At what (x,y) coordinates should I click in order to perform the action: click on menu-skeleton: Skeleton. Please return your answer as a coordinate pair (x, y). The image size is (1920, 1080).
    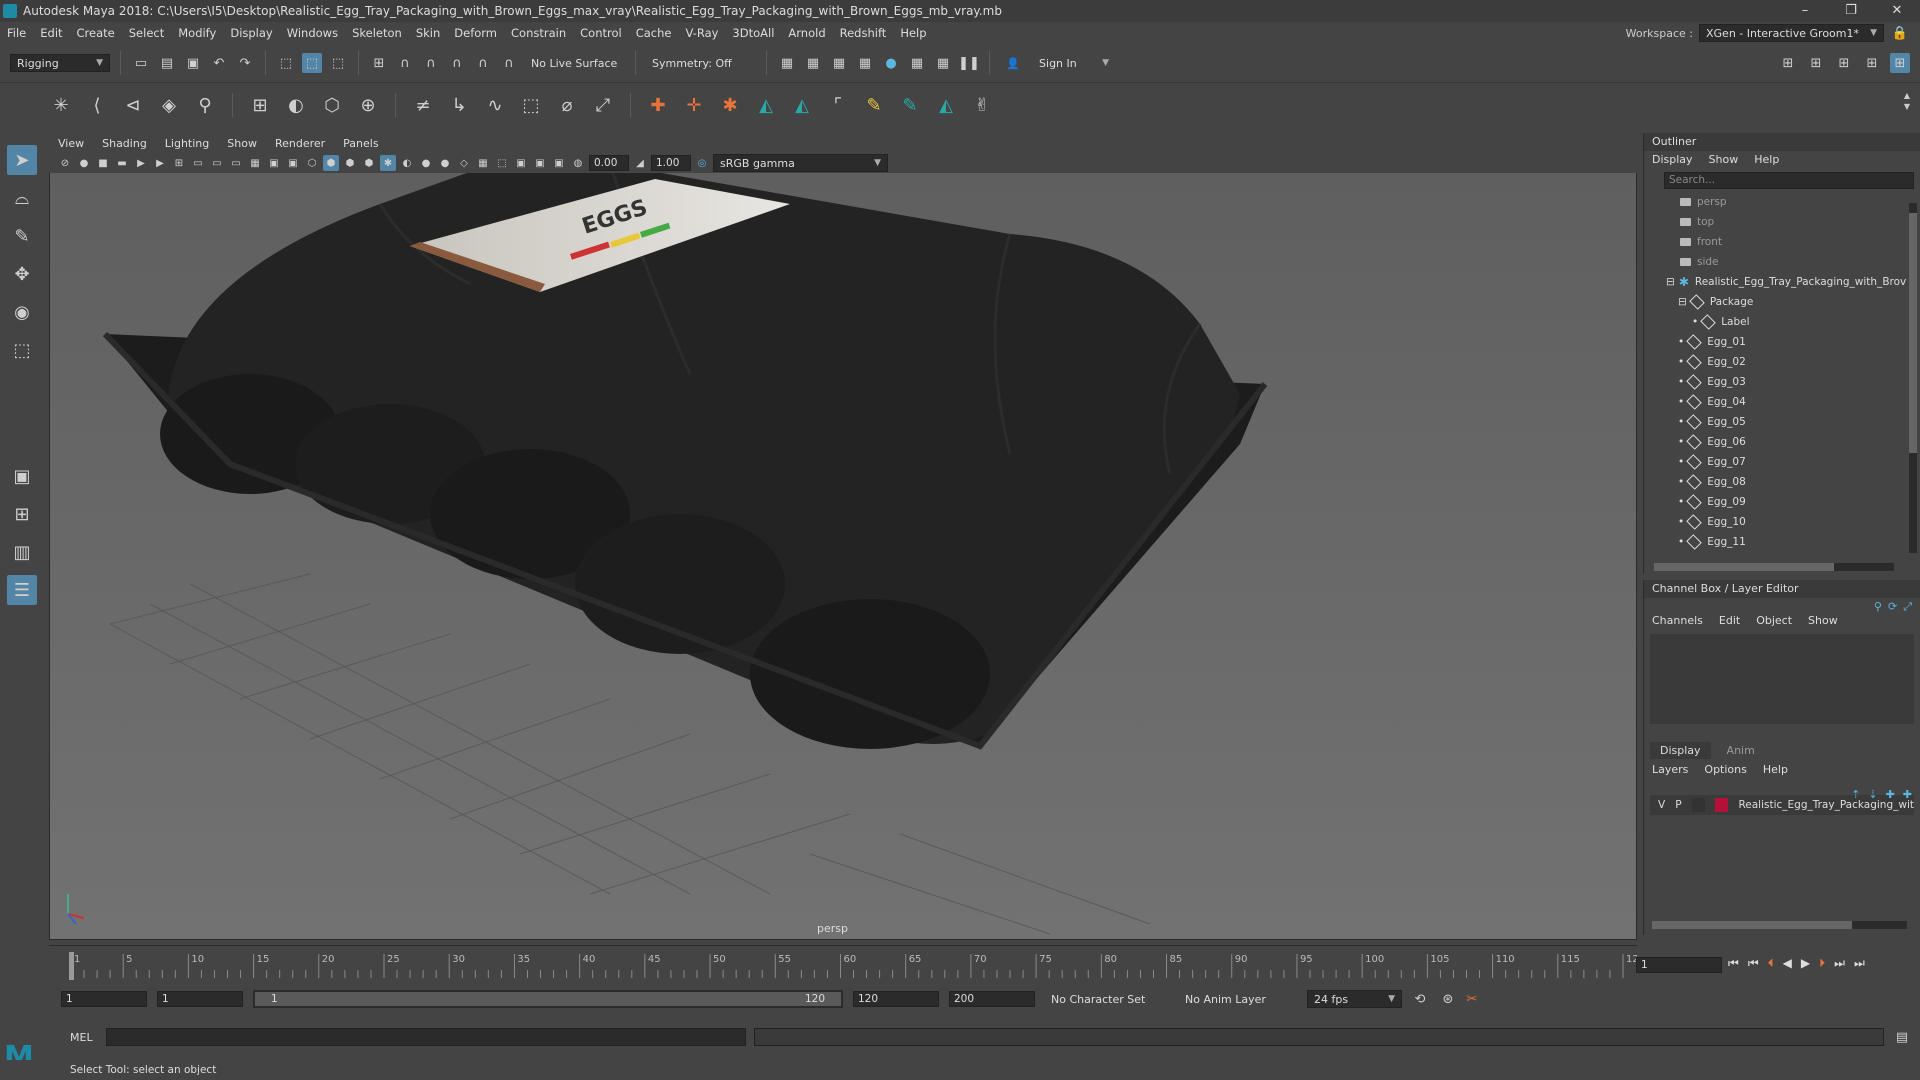
    Looking at the image, I should click on (377, 33).